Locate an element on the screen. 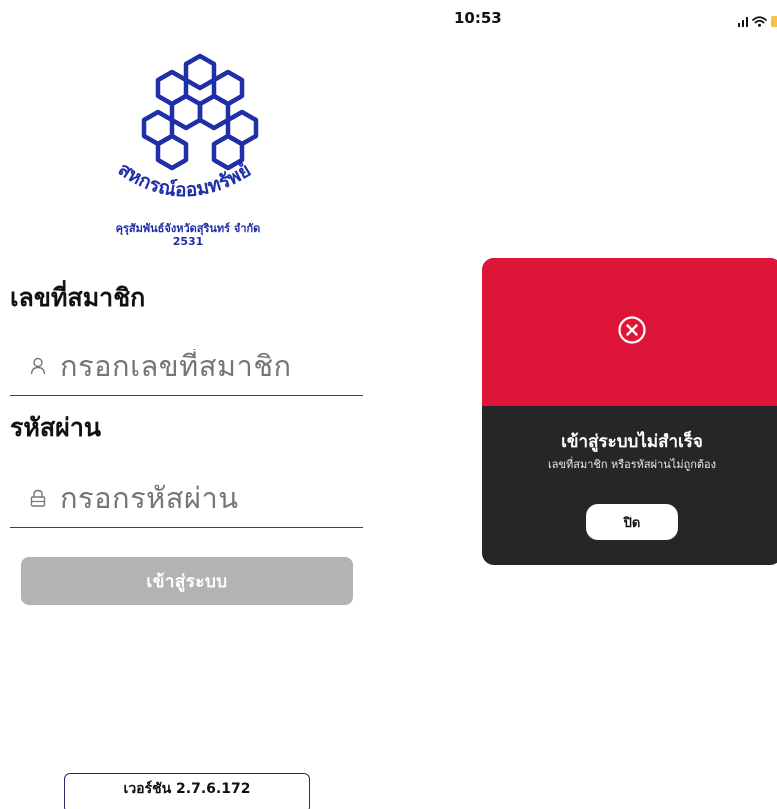 This screenshot has width=777, height=809. close-circle-icon is located at coordinates (632, 332).